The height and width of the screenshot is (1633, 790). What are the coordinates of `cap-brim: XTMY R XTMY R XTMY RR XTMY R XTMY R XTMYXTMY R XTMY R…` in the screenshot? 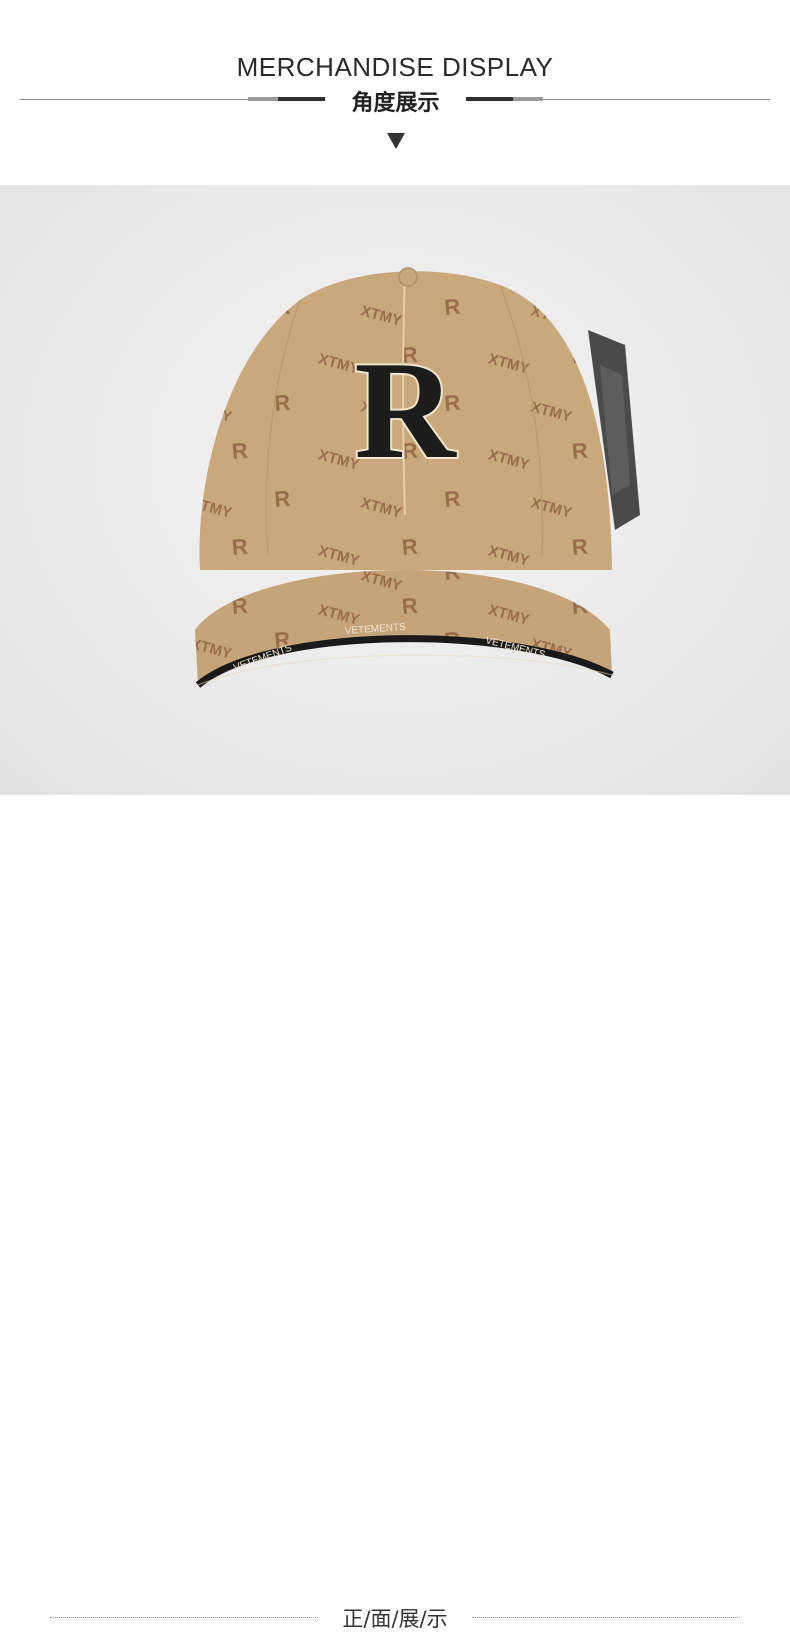 It's located at (445, 623).